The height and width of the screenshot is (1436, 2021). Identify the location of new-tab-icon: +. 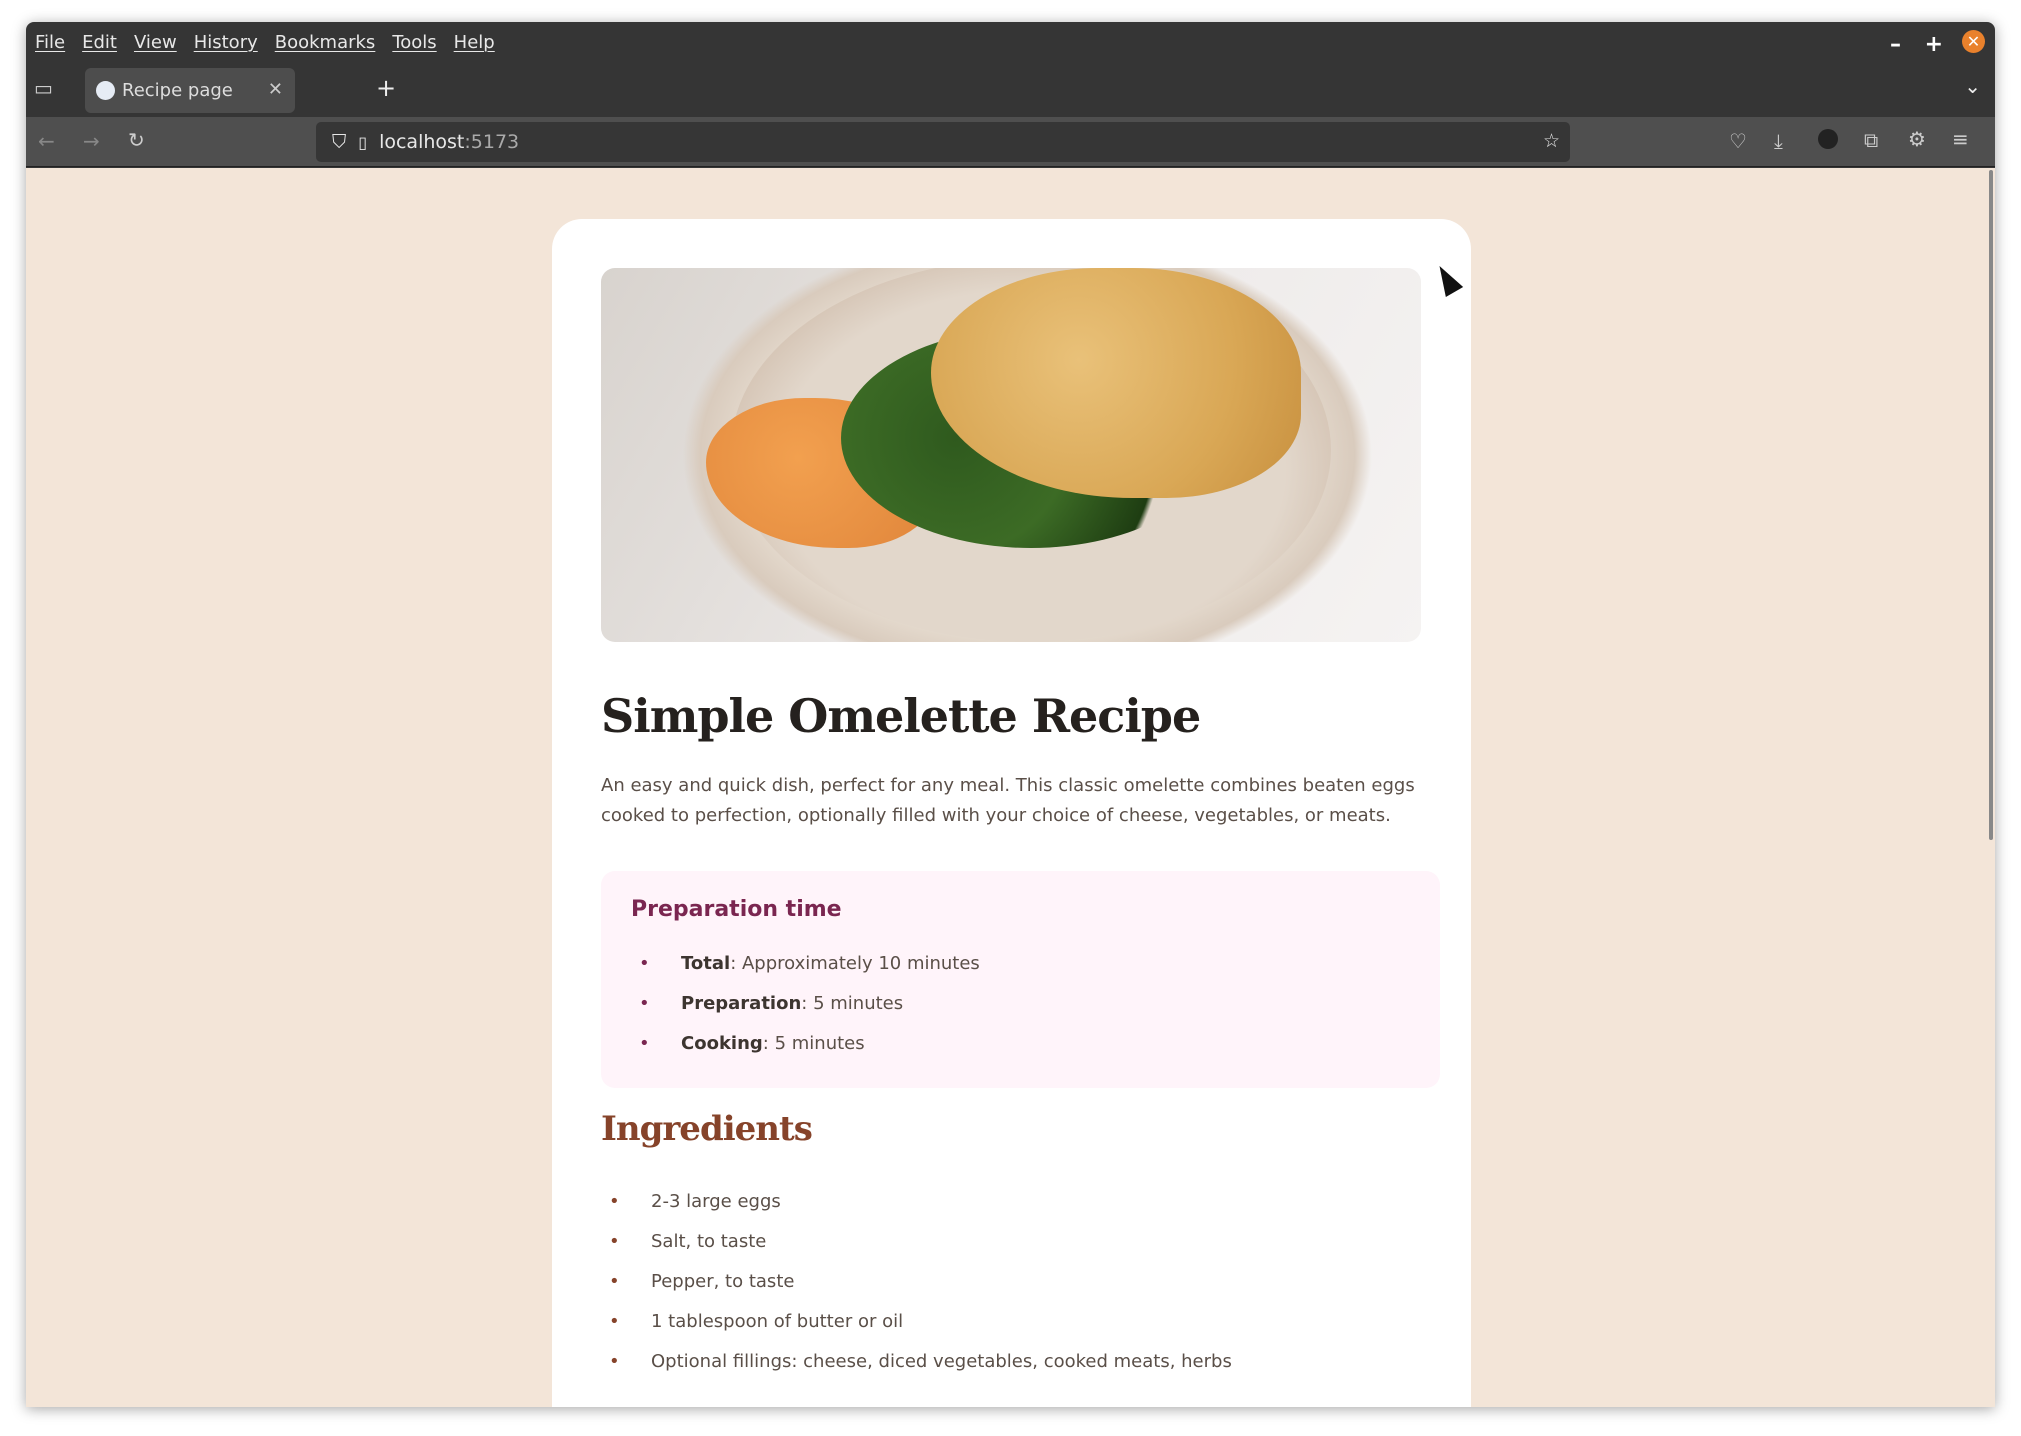
(386, 88).